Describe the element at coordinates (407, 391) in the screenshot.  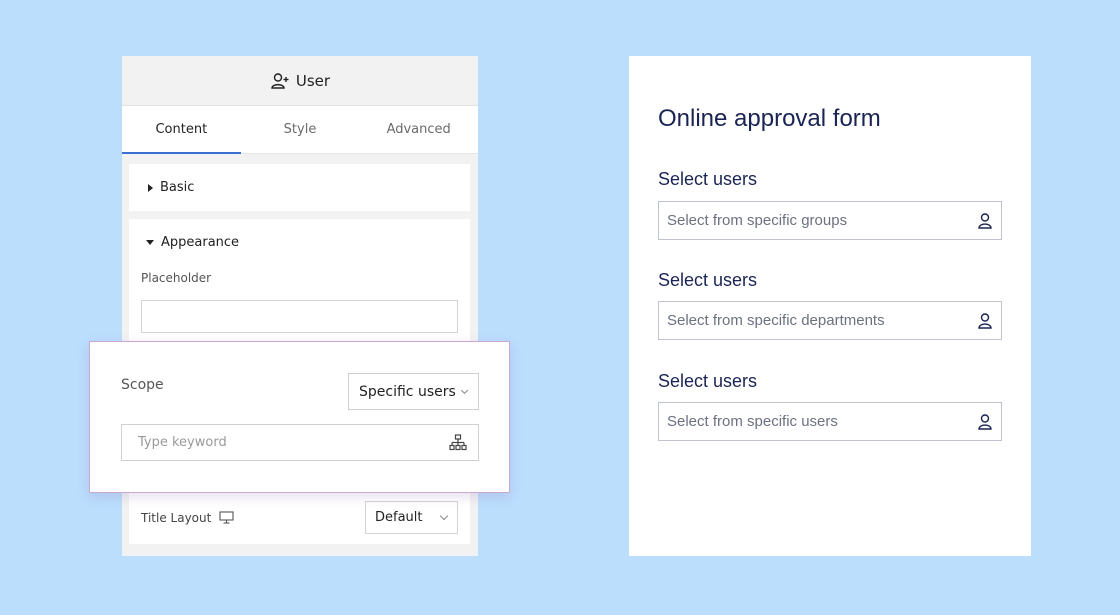
I see `scope-value: Specific users` at that location.